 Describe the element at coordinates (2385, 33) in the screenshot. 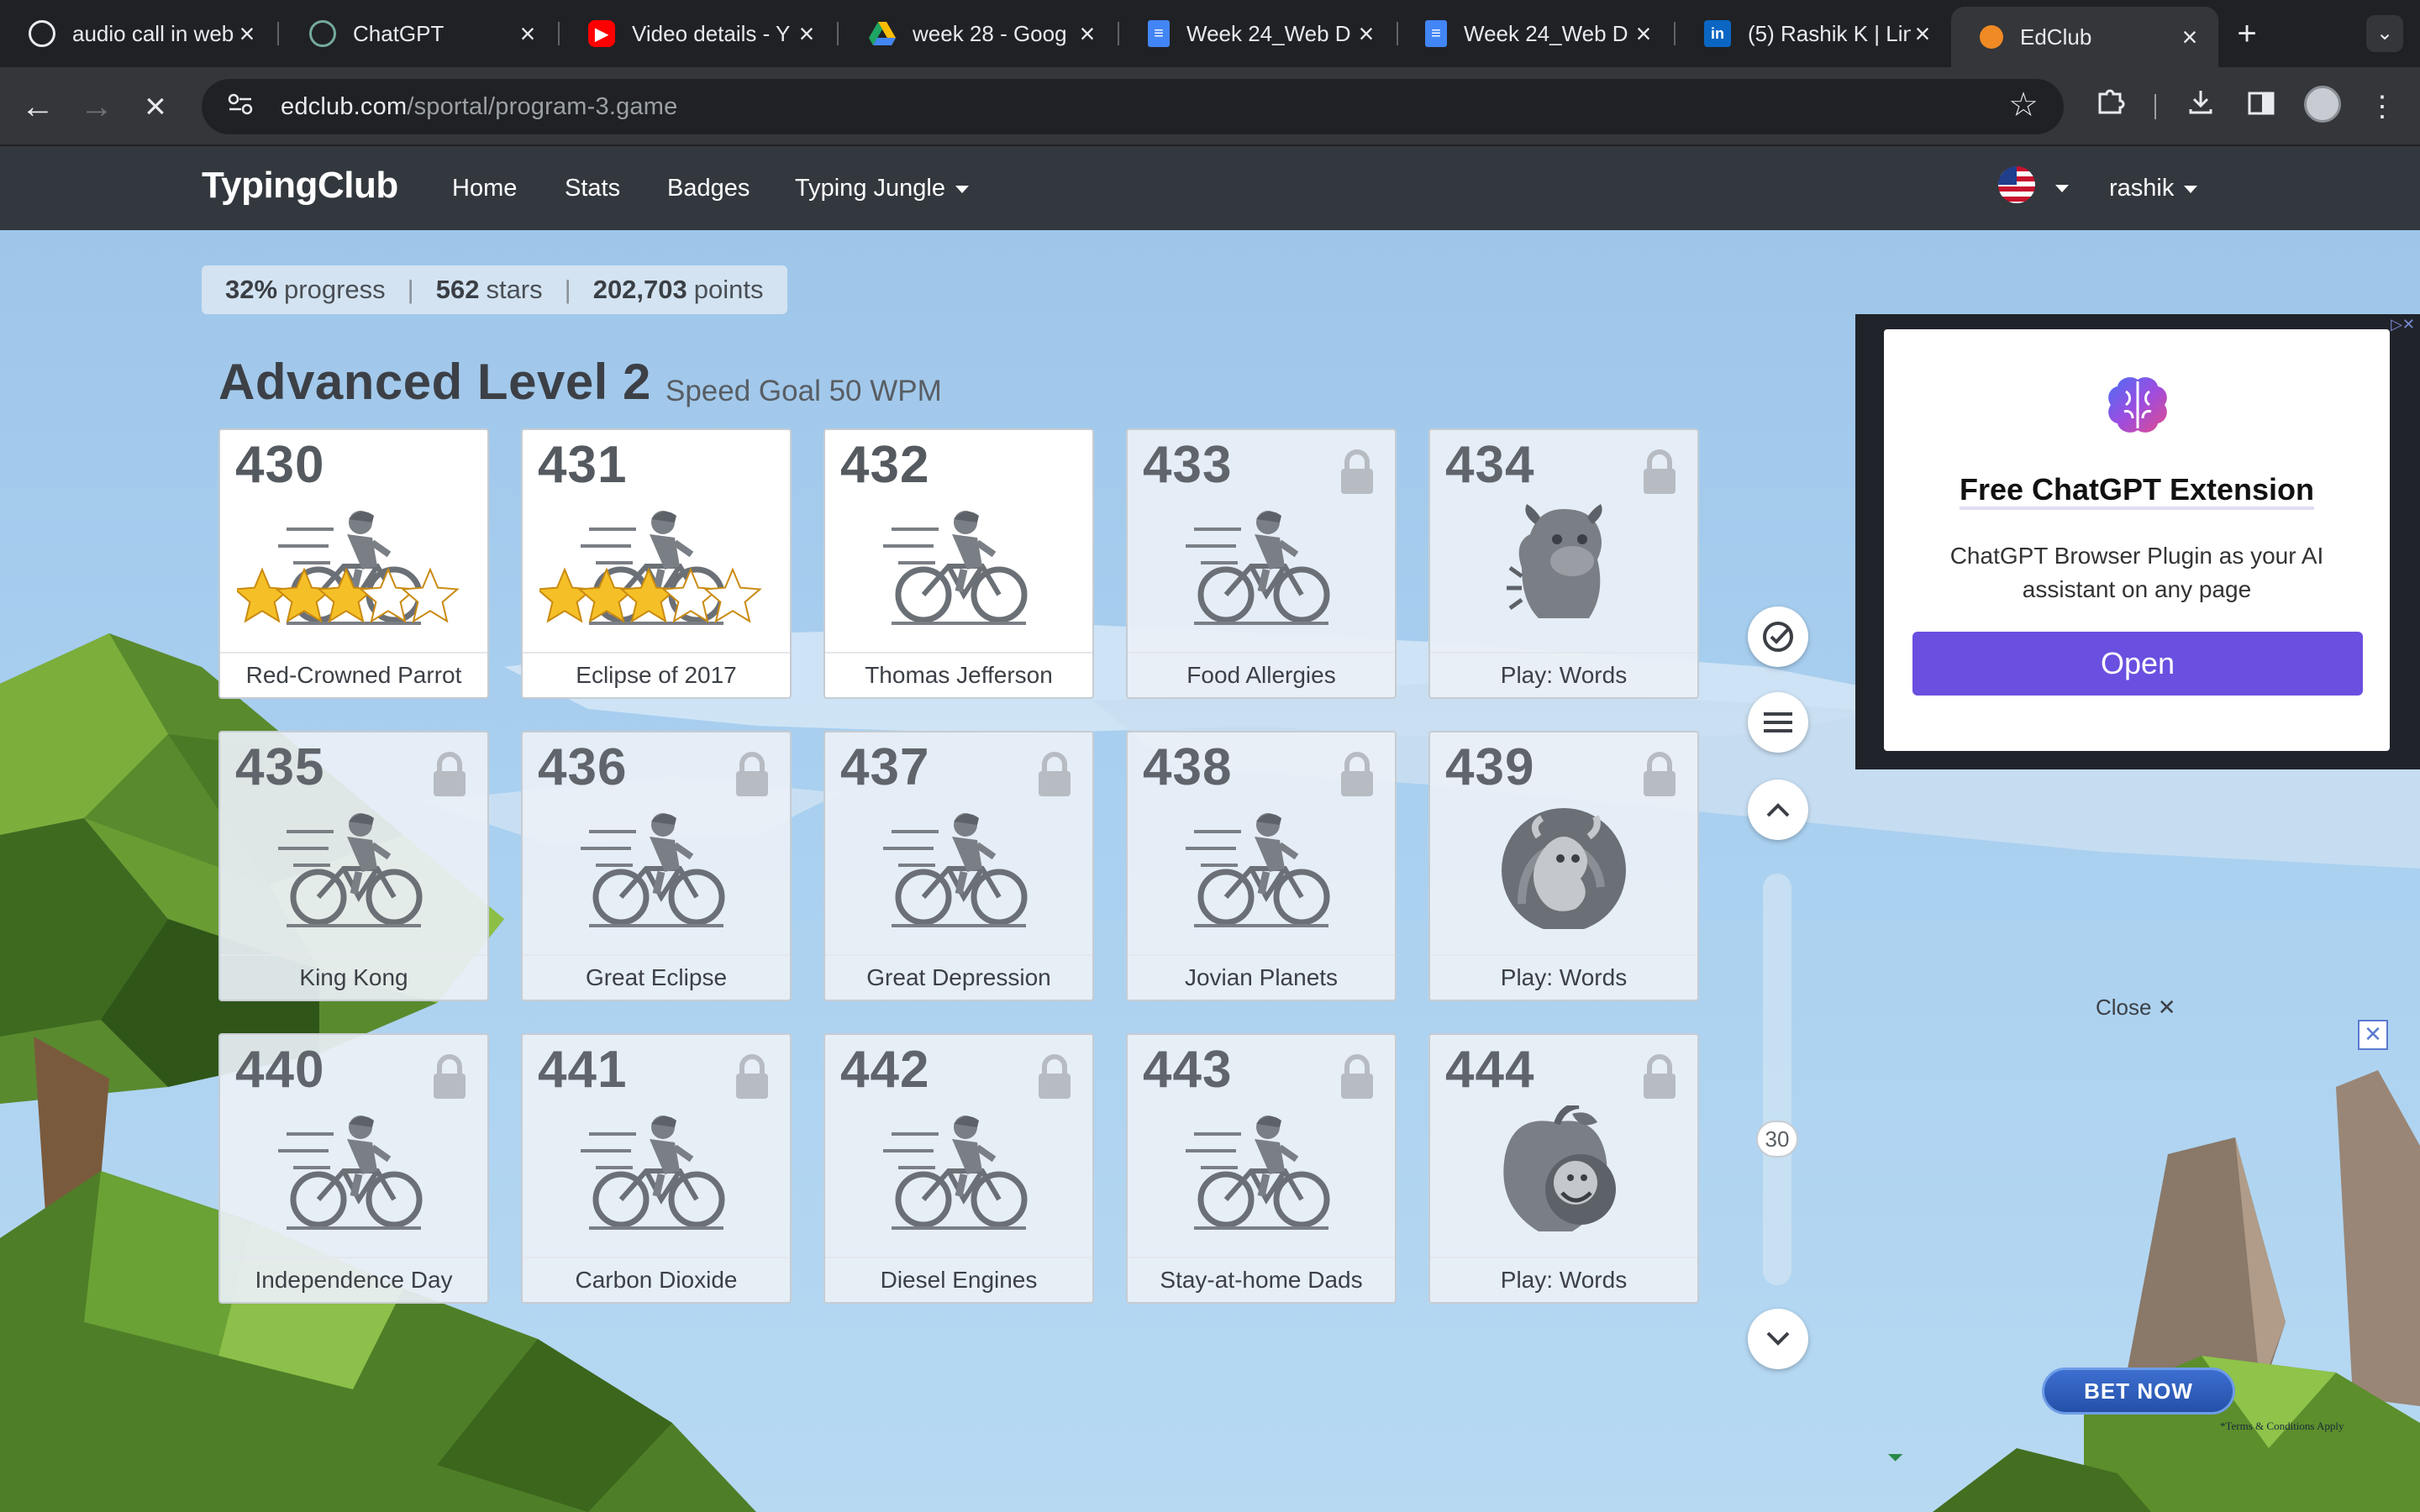

I see `tab-search-icon: ⌄` at that location.